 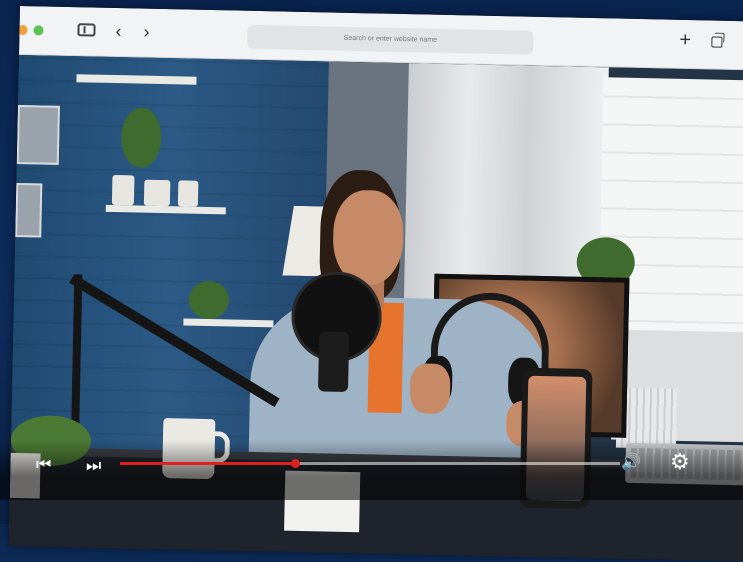 What do you see at coordinates (22, 30) in the screenshot?
I see `minimize-dot` at bounding box center [22, 30].